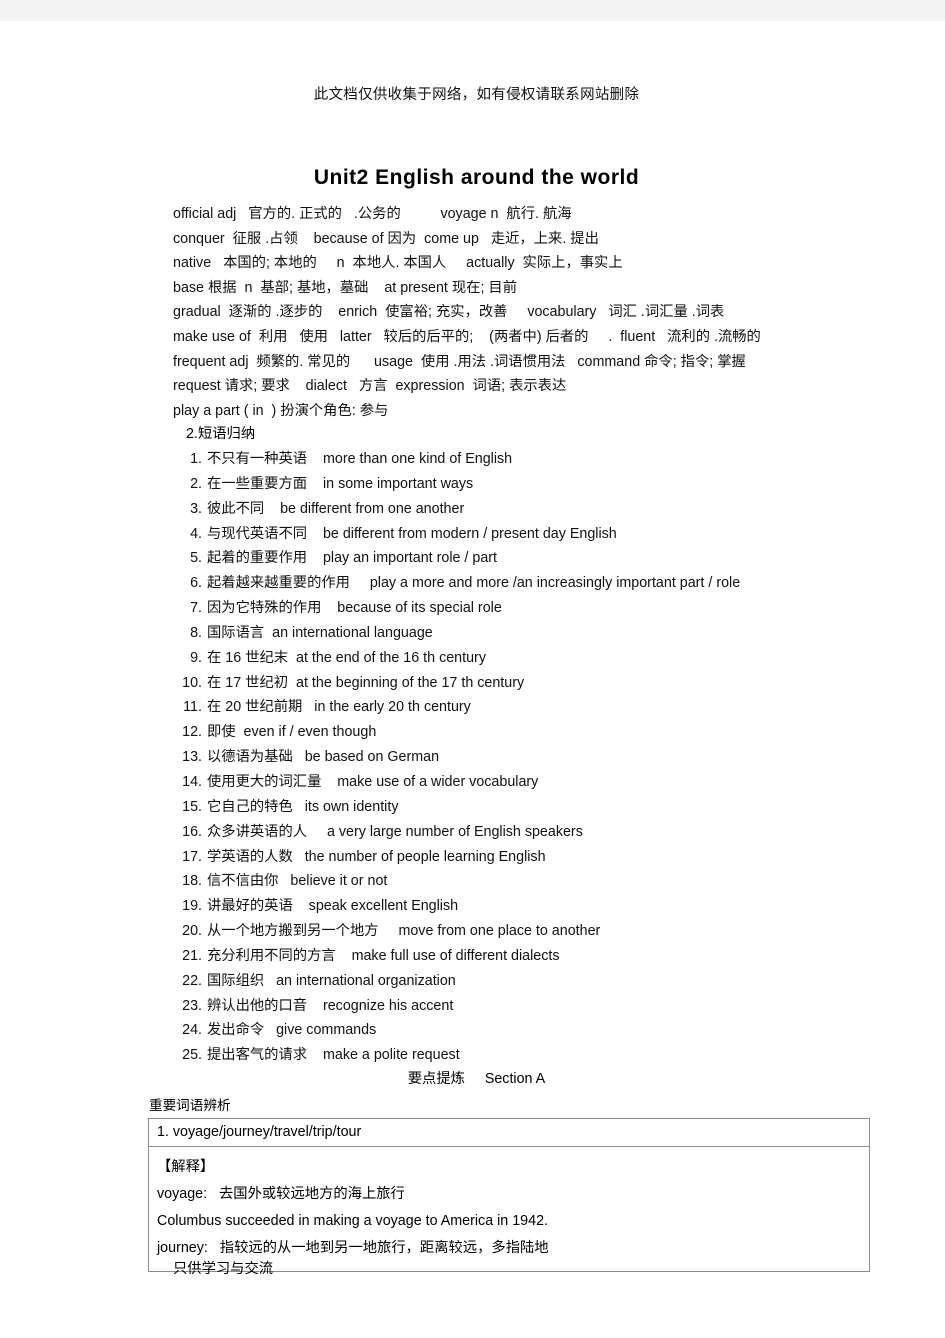 The height and width of the screenshot is (1338, 945). Describe the element at coordinates (425, 856) in the screenshot. I see `list-item-english: the number of people learning English` at that location.